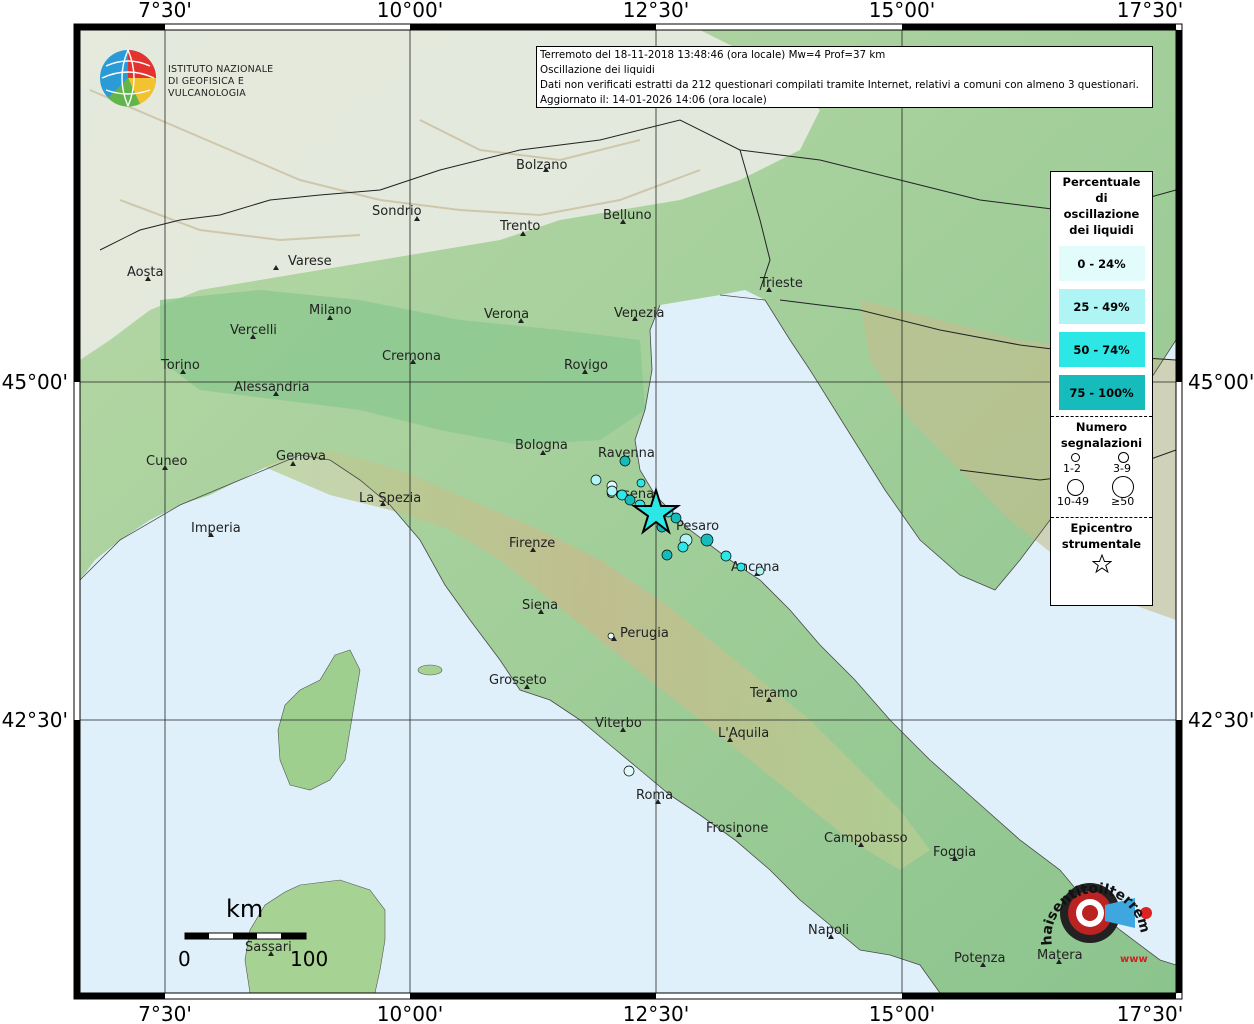 The width and height of the screenshot is (1254, 1024). What do you see at coordinates (309, 959) in the screenshot?
I see `scale-max-label: 100` at bounding box center [309, 959].